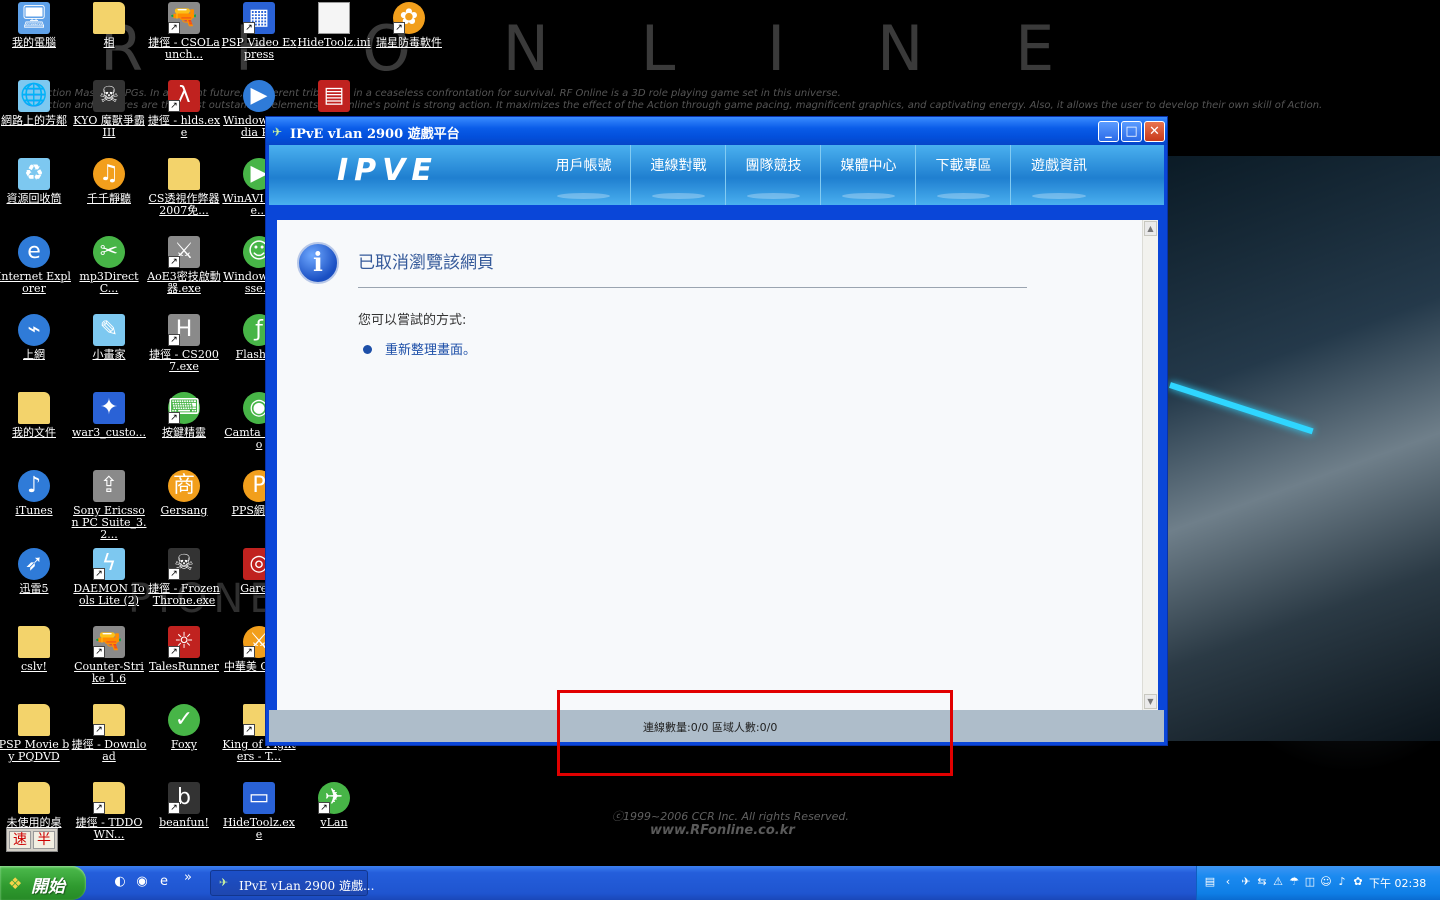 The height and width of the screenshot is (900, 1440). I want to click on windows-logo-icon: ❖, so click(15, 883).